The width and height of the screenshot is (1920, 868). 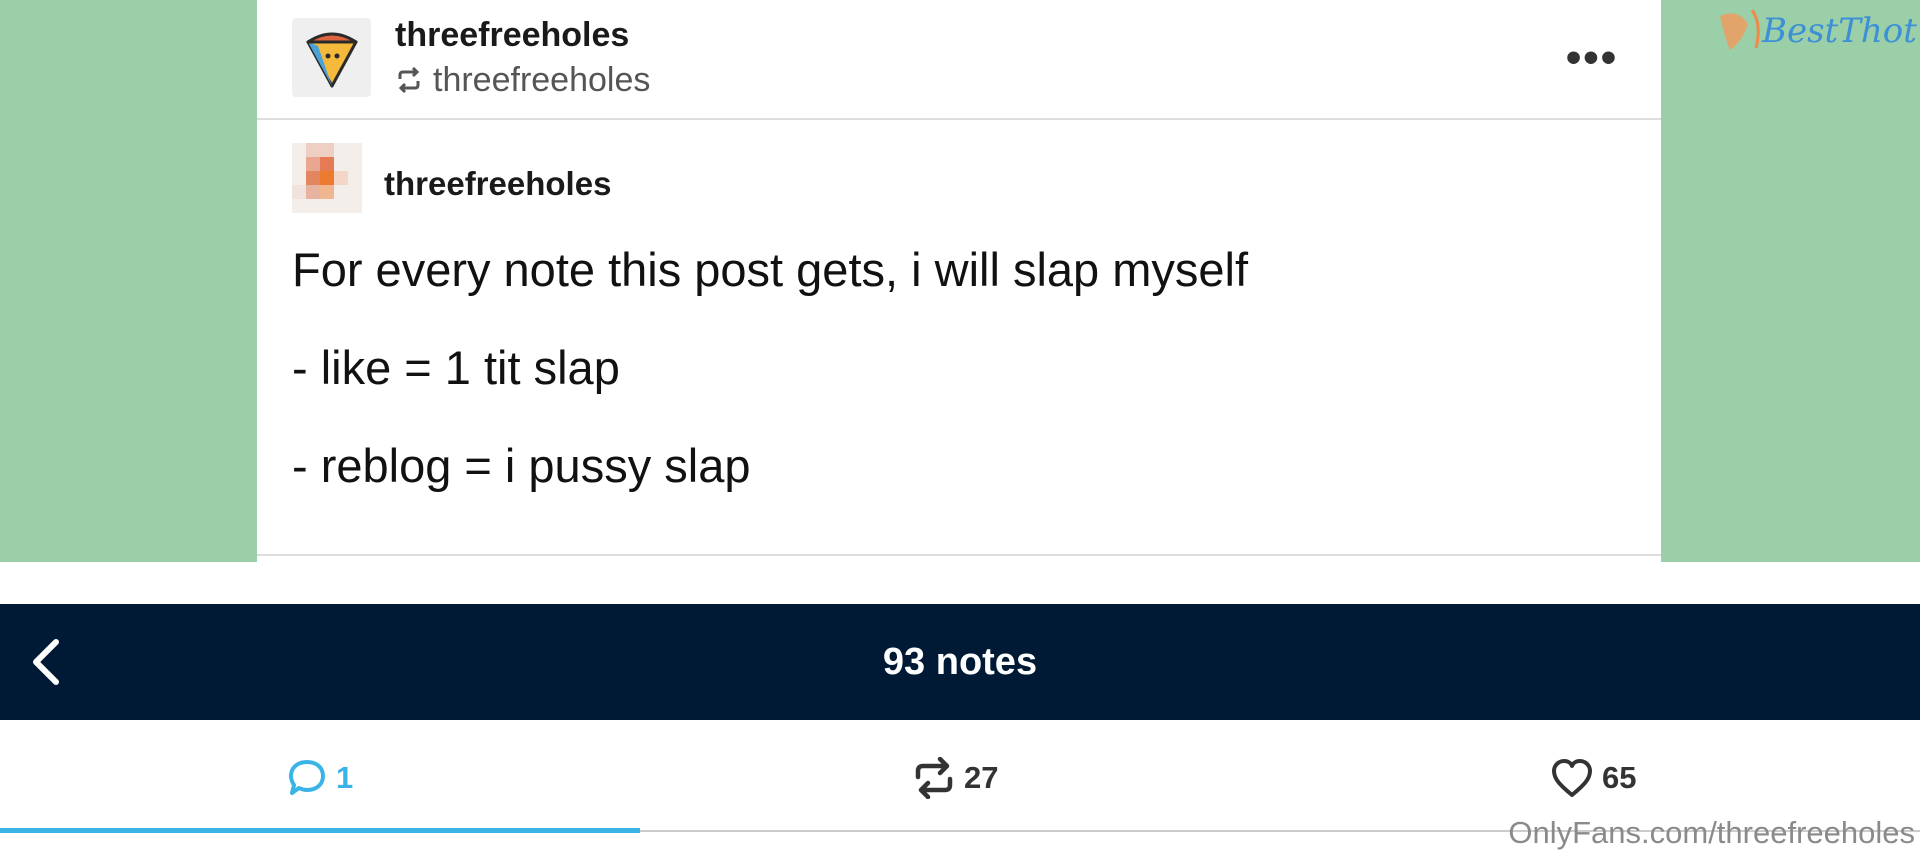 What do you see at coordinates (1593, 778) in the screenshot?
I see `tab-likes: 65` at bounding box center [1593, 778].